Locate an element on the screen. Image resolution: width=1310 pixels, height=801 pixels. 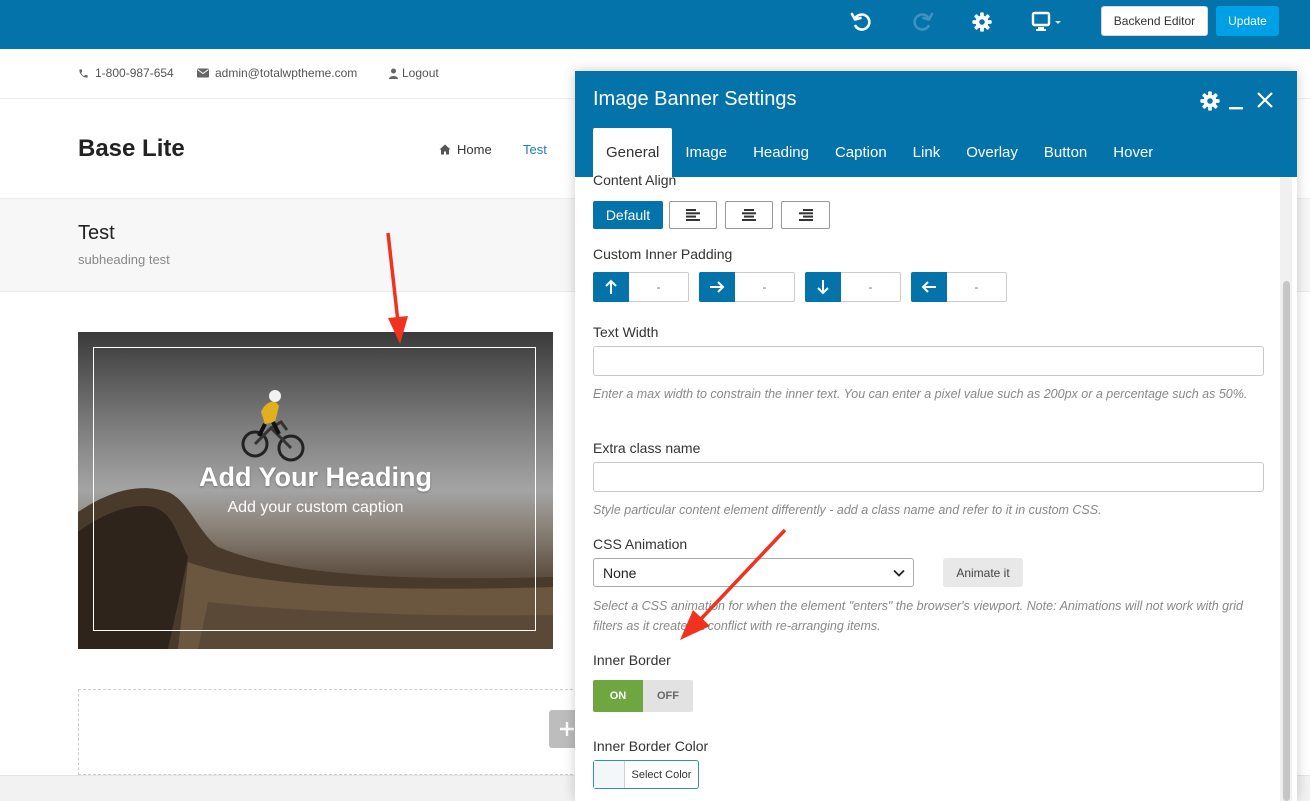
nav-item-home: Home is located at coordinates (465, 149).